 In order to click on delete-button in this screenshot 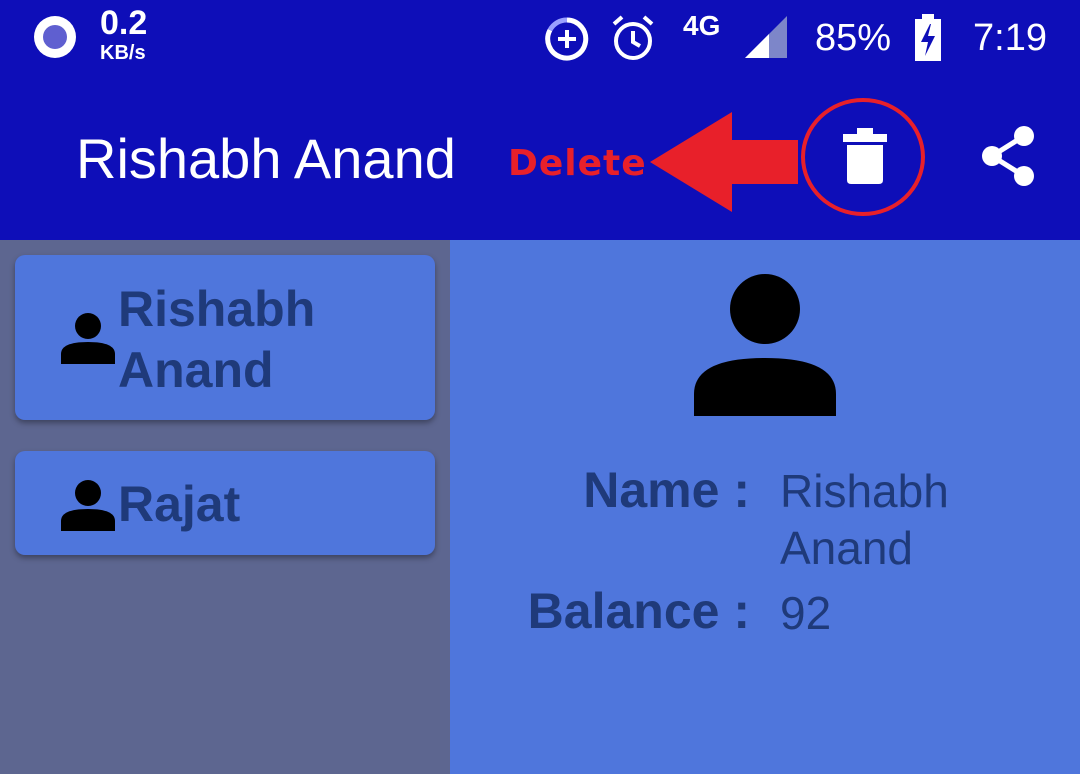, I will do `click(865, 158)`.